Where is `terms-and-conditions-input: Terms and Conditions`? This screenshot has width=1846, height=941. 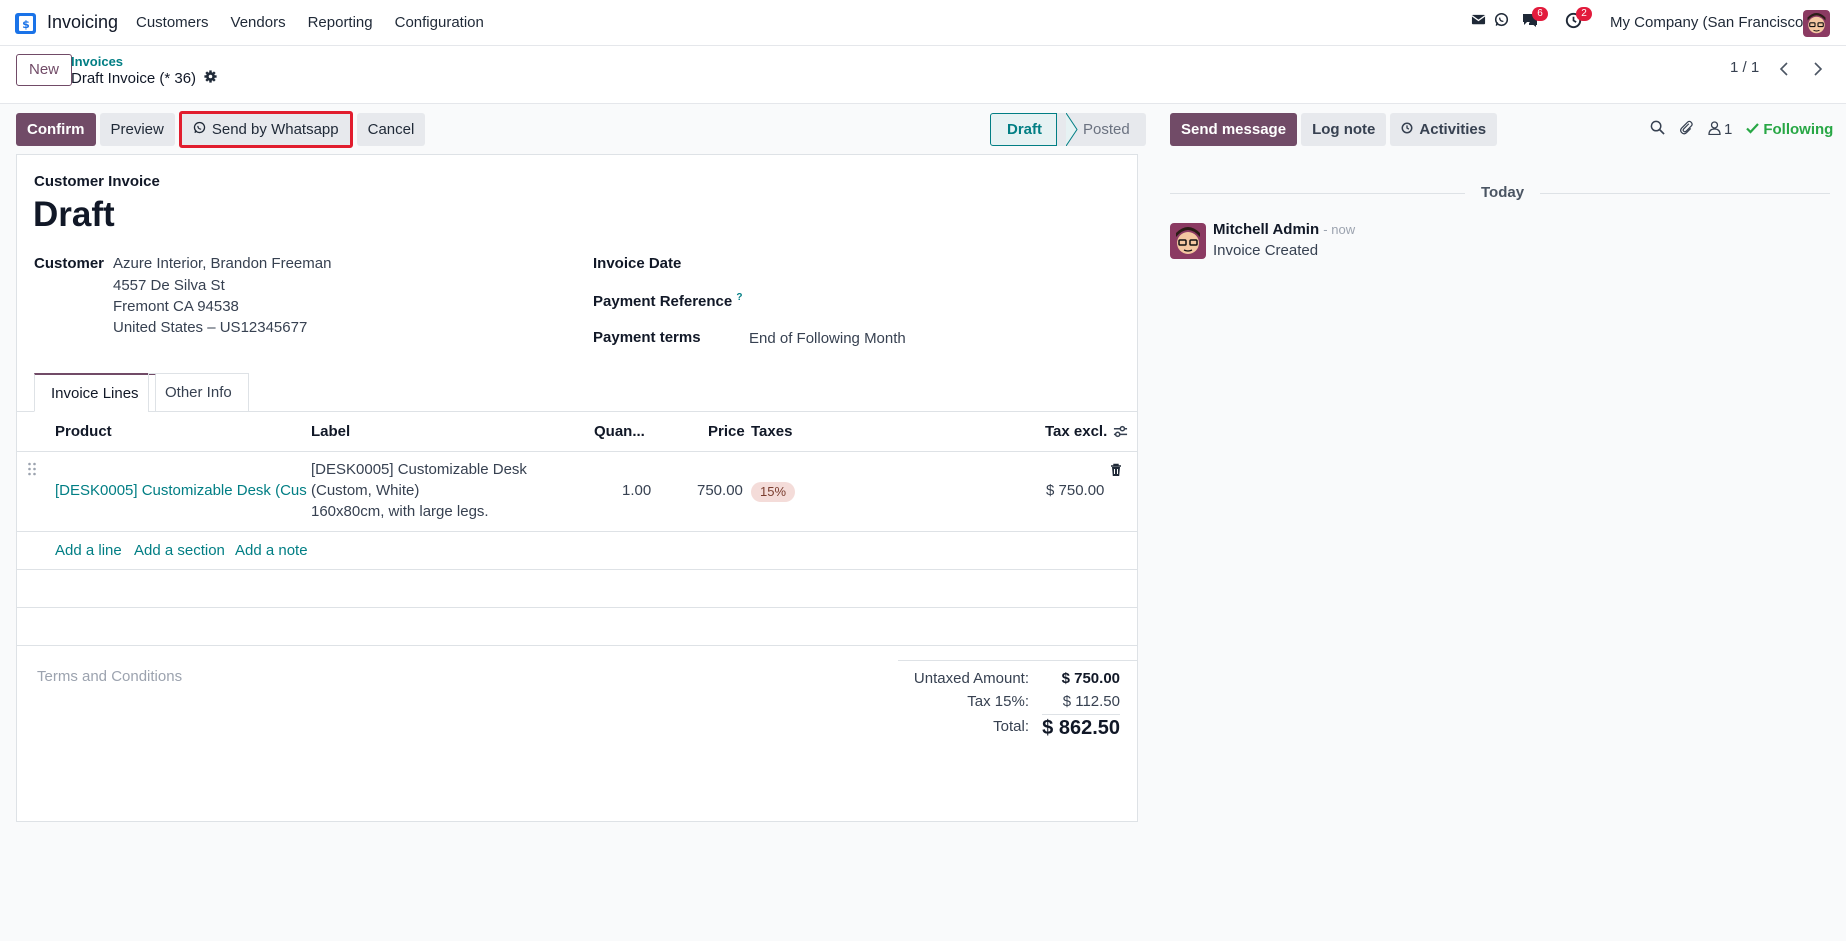
terms-and-conditions-input: Terms and Conditions is located at coordinates (109, 676).